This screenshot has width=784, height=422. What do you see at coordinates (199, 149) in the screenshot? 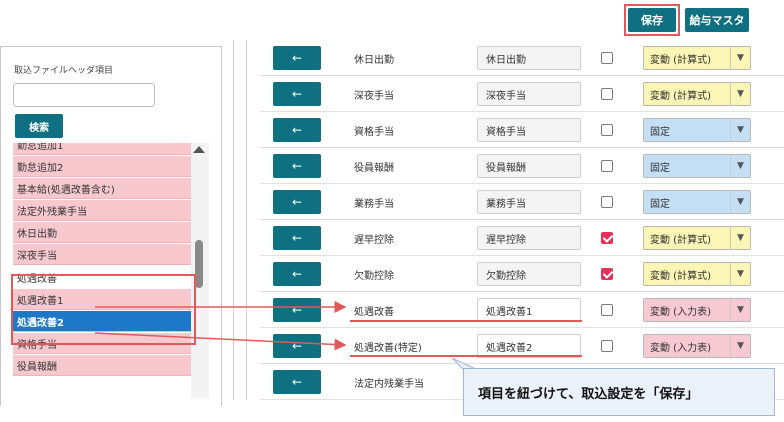
I see `scroll-up-icon` at bounding box center [199, 149].